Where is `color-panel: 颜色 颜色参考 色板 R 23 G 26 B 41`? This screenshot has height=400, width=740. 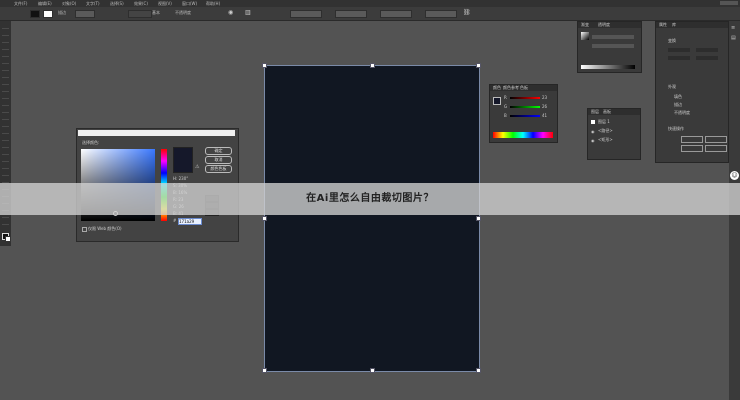 color-panel: 颜色 颜色参考 色板 R 23 G 26 B 41 is located at coordinates (523, 113).